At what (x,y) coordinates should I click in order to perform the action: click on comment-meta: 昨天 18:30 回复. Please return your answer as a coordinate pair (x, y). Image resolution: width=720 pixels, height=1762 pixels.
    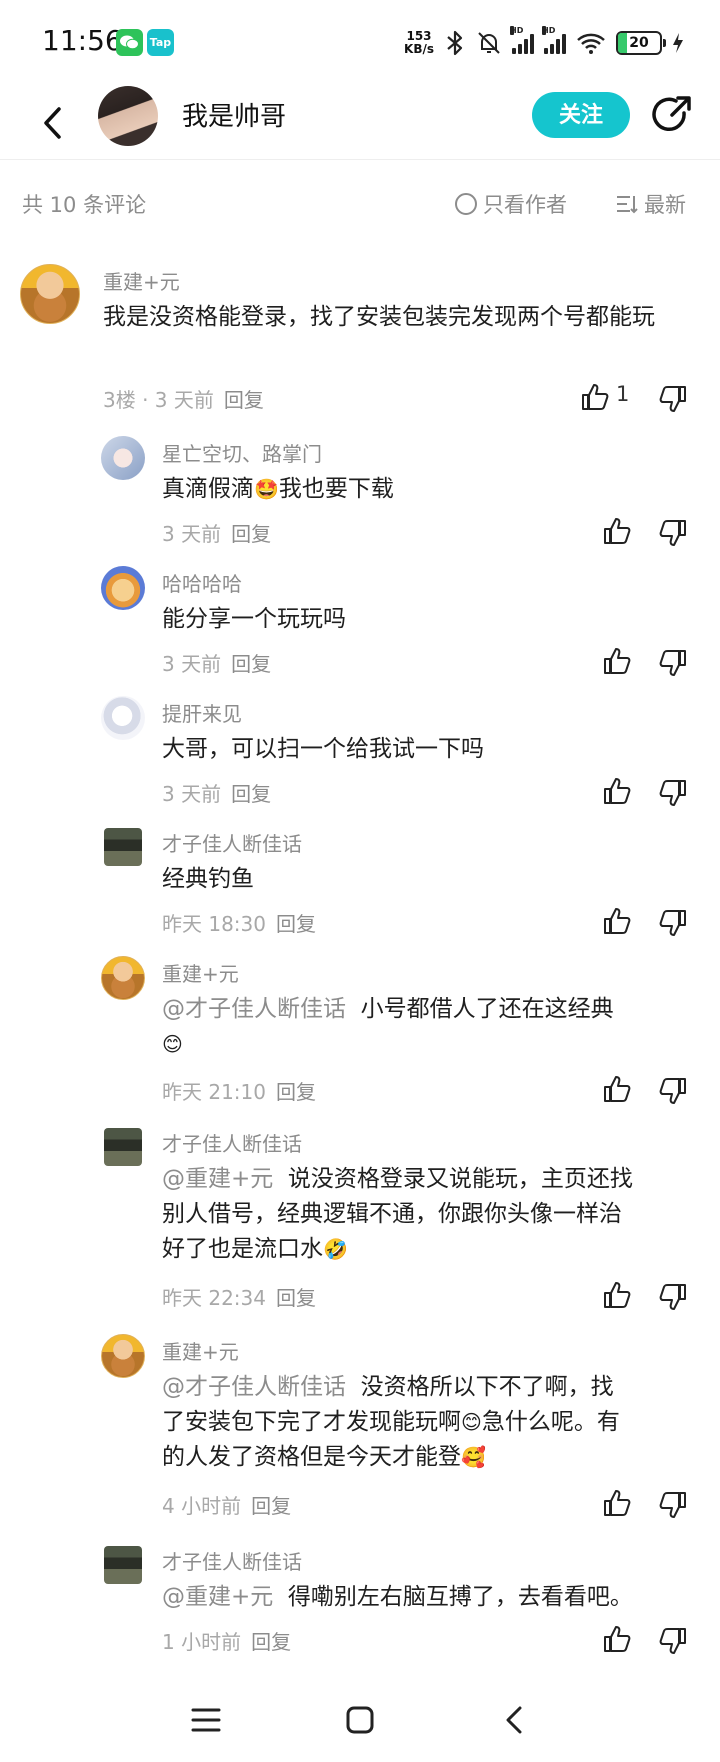
    Looking at the image, I should click on (239, 924).